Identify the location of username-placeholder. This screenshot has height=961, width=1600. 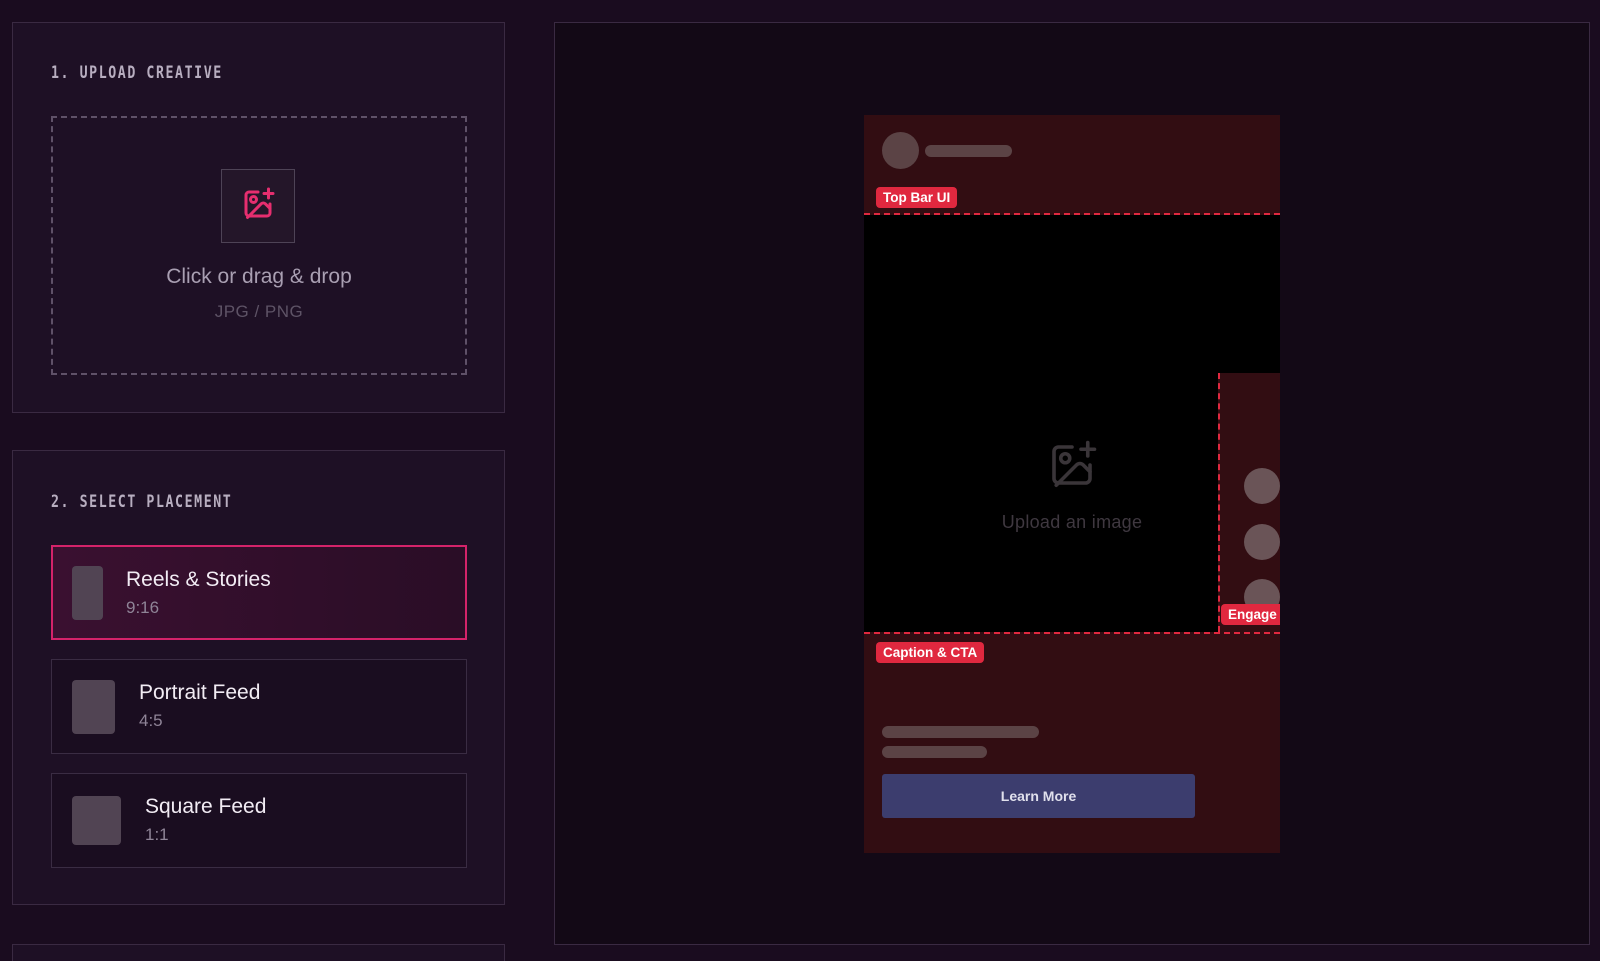
(968, 151).